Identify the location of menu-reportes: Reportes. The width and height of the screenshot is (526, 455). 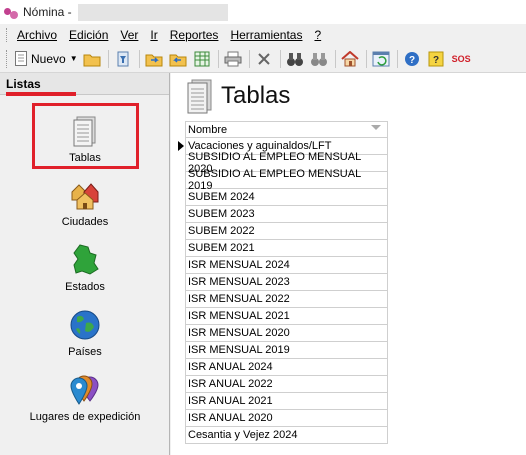
(194, 35).